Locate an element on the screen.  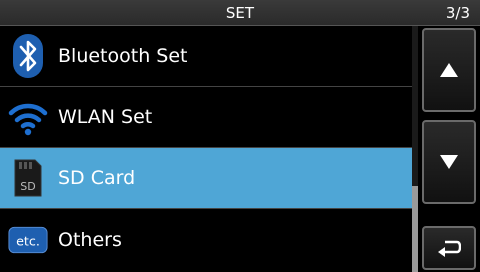
back-button is located at coordinates (449, 248).